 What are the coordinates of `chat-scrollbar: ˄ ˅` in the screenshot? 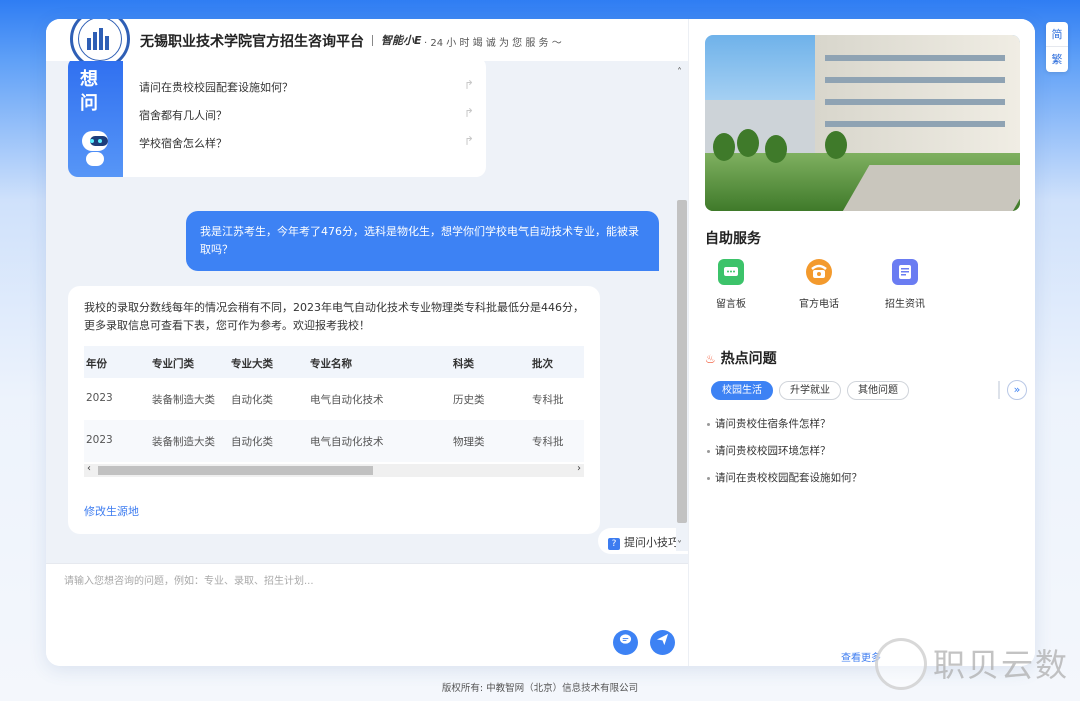 It's located at (682, 306).